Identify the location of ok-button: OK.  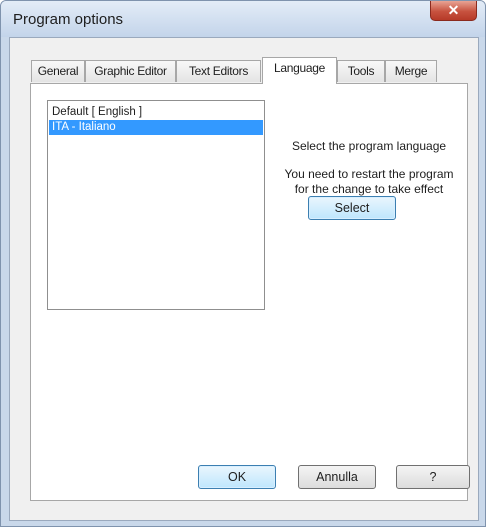
(237, 477).